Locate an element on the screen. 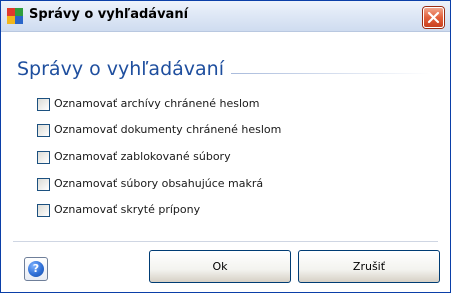  option-label: Oznamovať skryté prípony is located at coordinates (127, 209).